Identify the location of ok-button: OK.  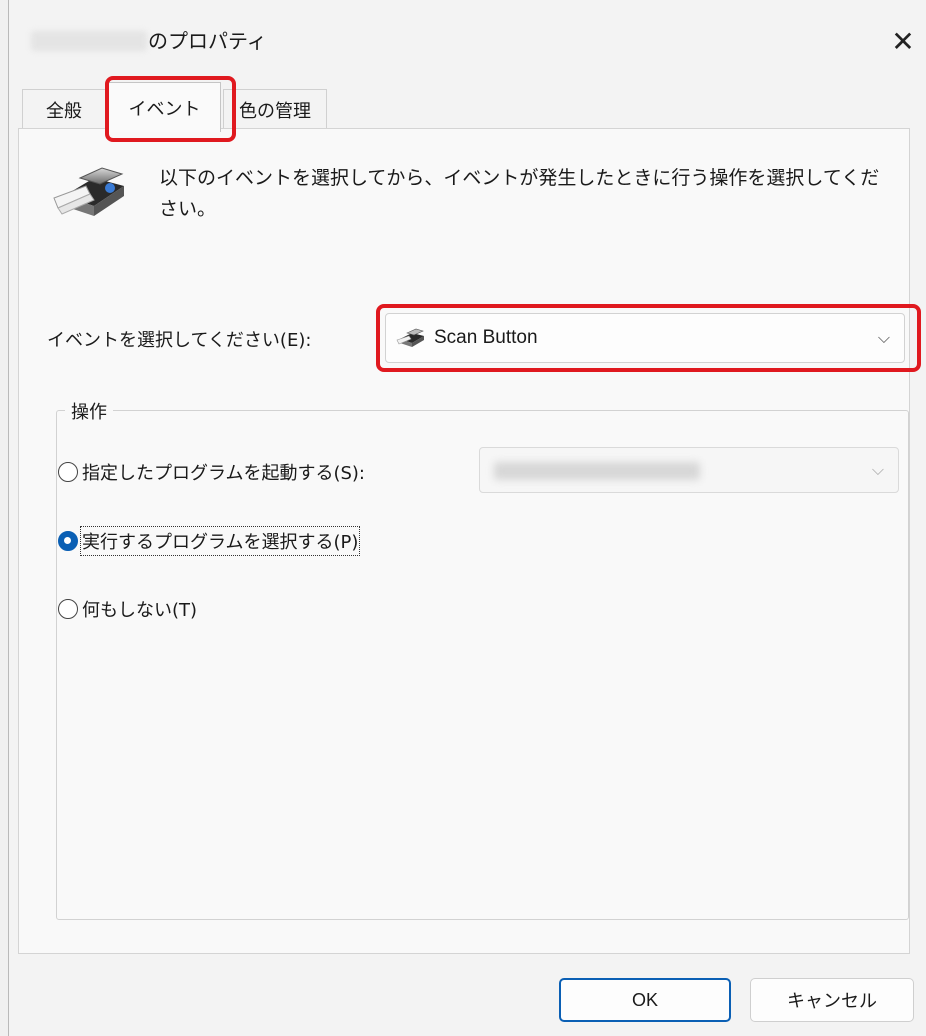
(645, 1000).